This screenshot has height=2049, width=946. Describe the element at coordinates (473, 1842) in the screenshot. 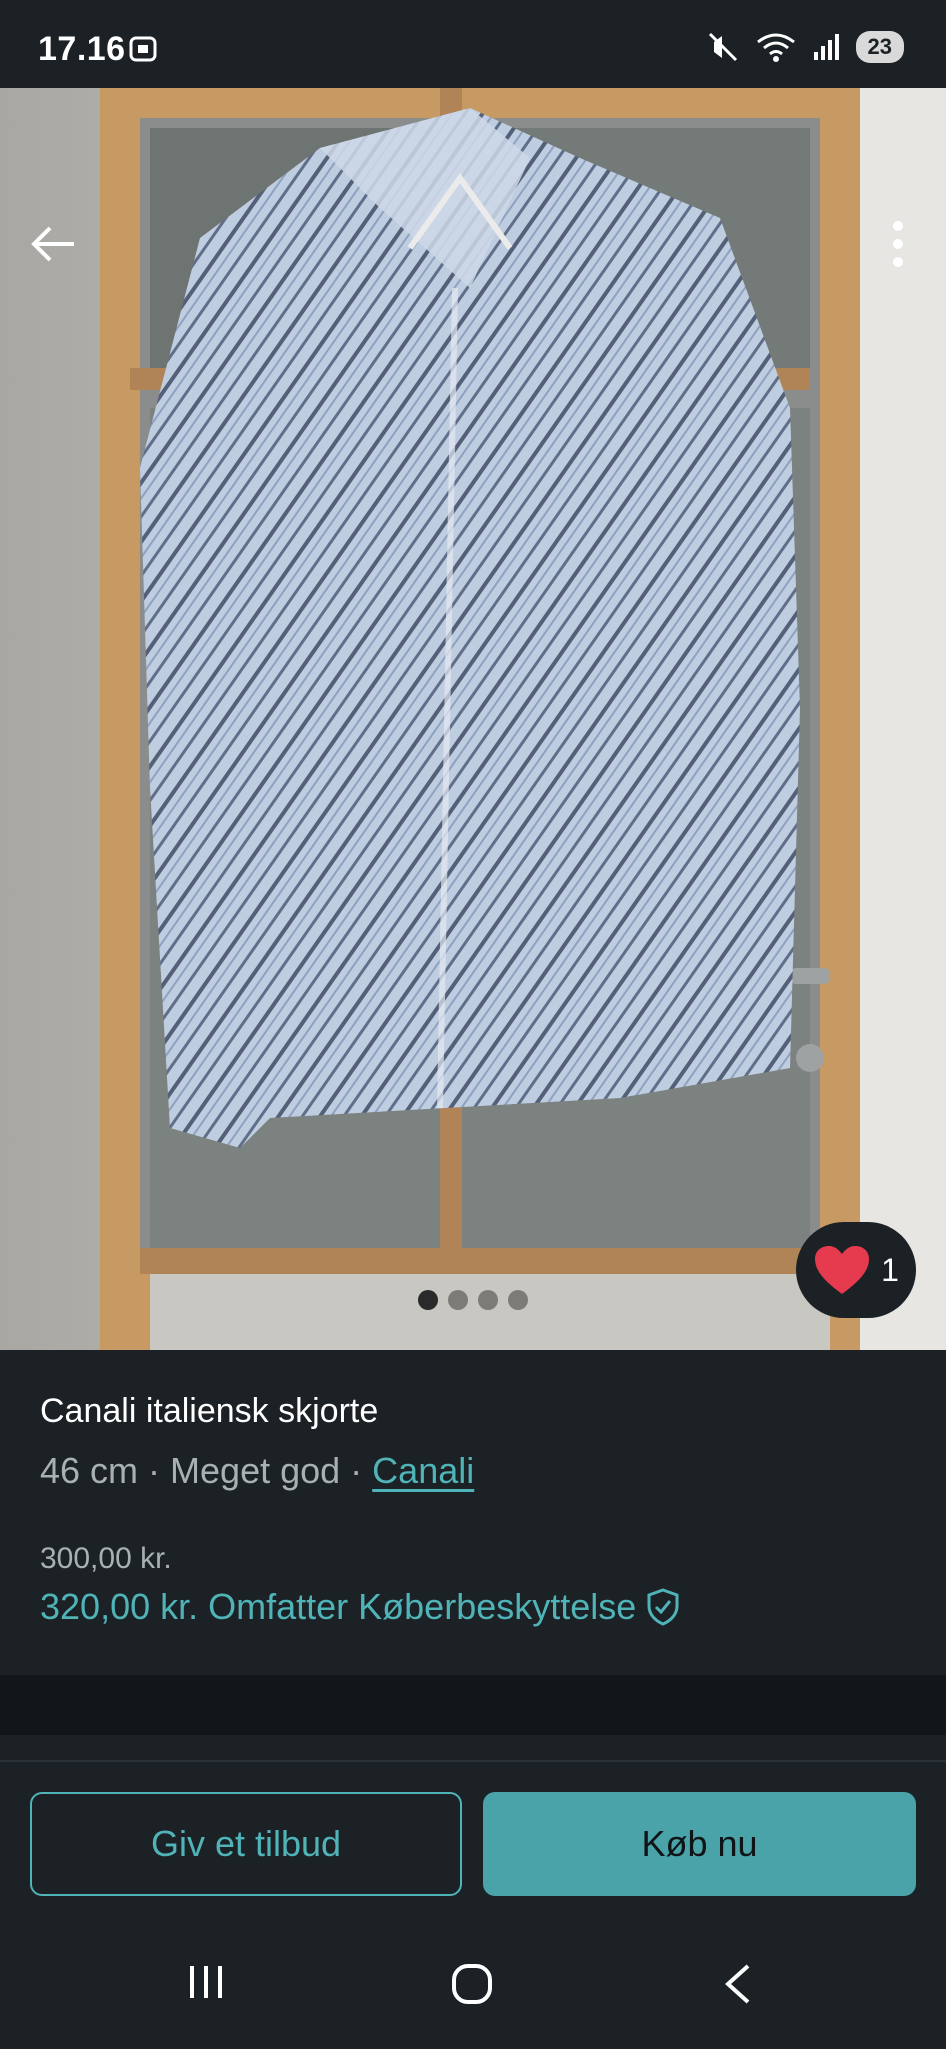

I see `action-bar: Giv et tilbud Køb nu` at that location.